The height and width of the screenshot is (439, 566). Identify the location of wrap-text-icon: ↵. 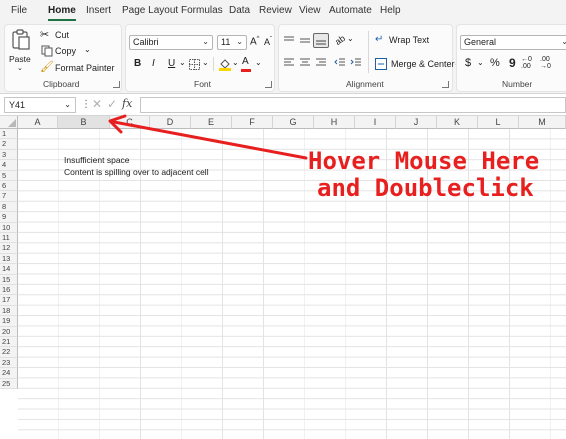
(379, 39).